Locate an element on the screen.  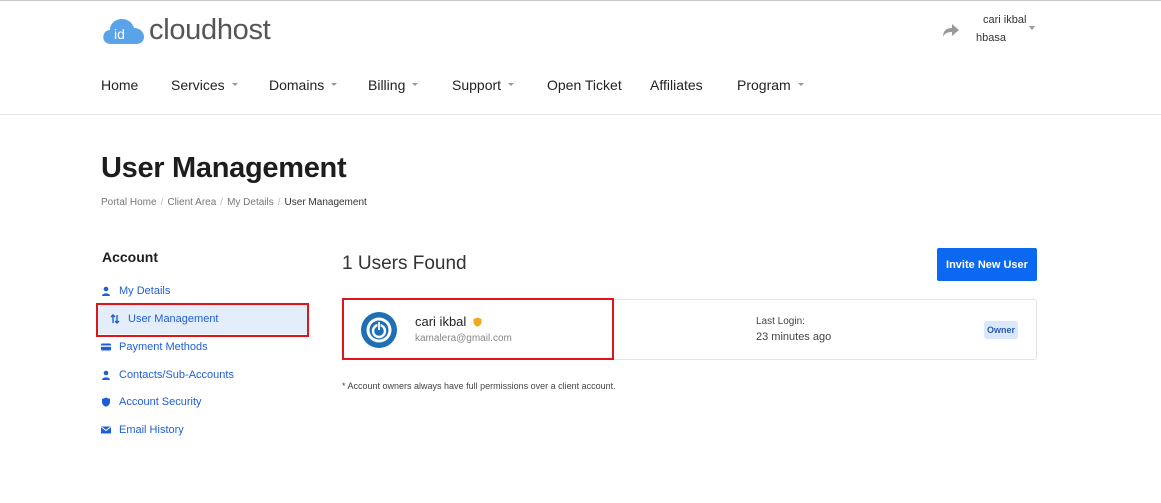
shield-icon is located at coordinates (106, 402).